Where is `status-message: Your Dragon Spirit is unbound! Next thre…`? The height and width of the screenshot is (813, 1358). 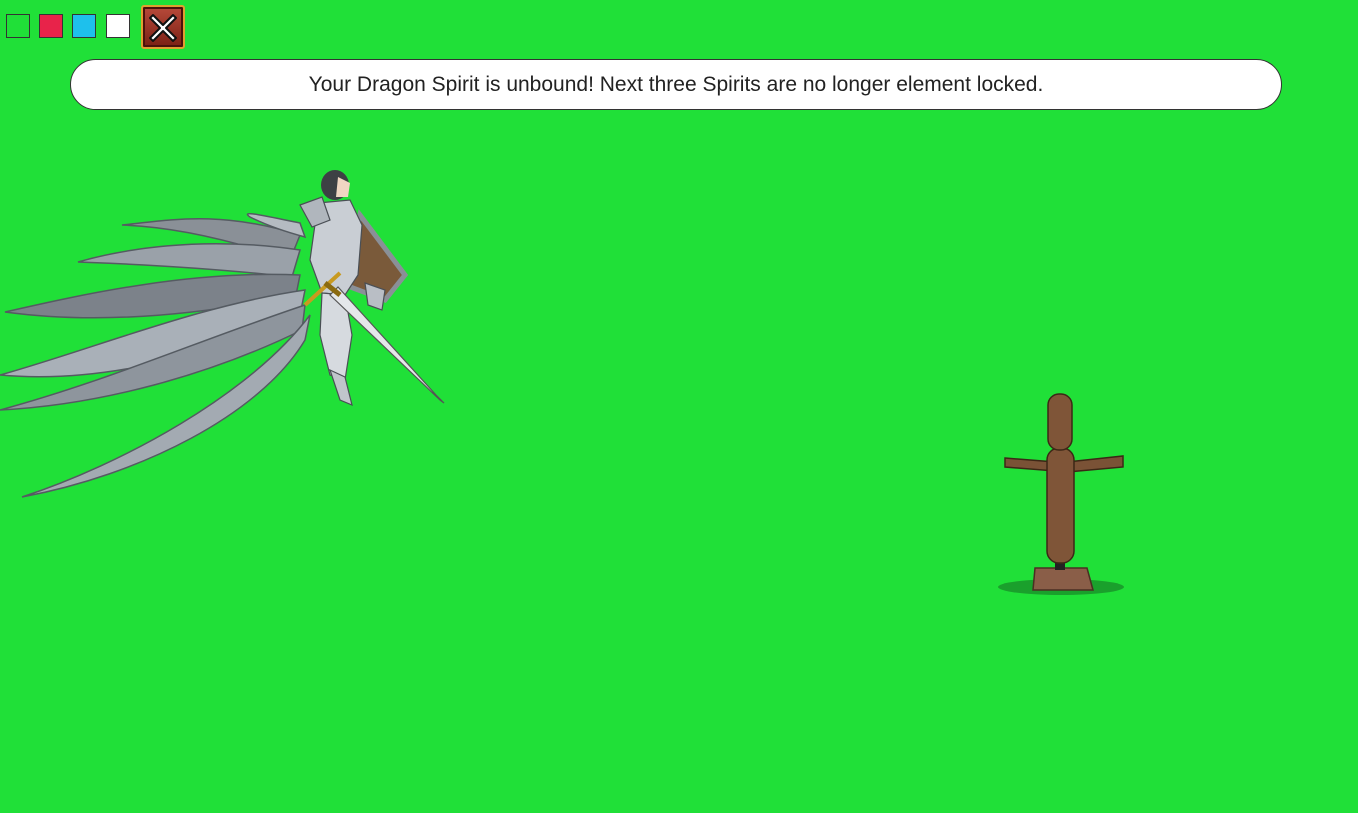 status-message: Your Dragon Spirit is unbound! Next thre… is located at coordinates (676, 84).